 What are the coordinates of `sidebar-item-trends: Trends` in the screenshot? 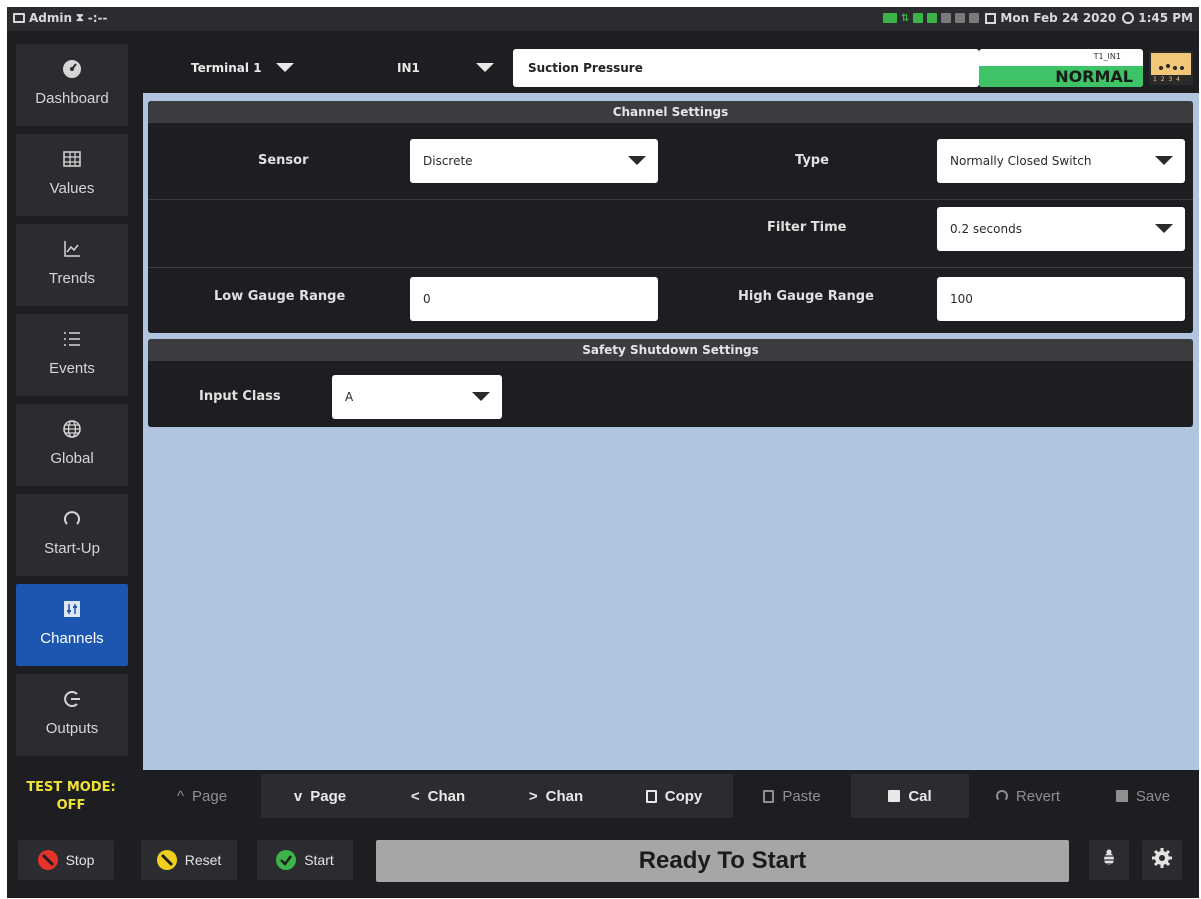 It's located at (72, 265).